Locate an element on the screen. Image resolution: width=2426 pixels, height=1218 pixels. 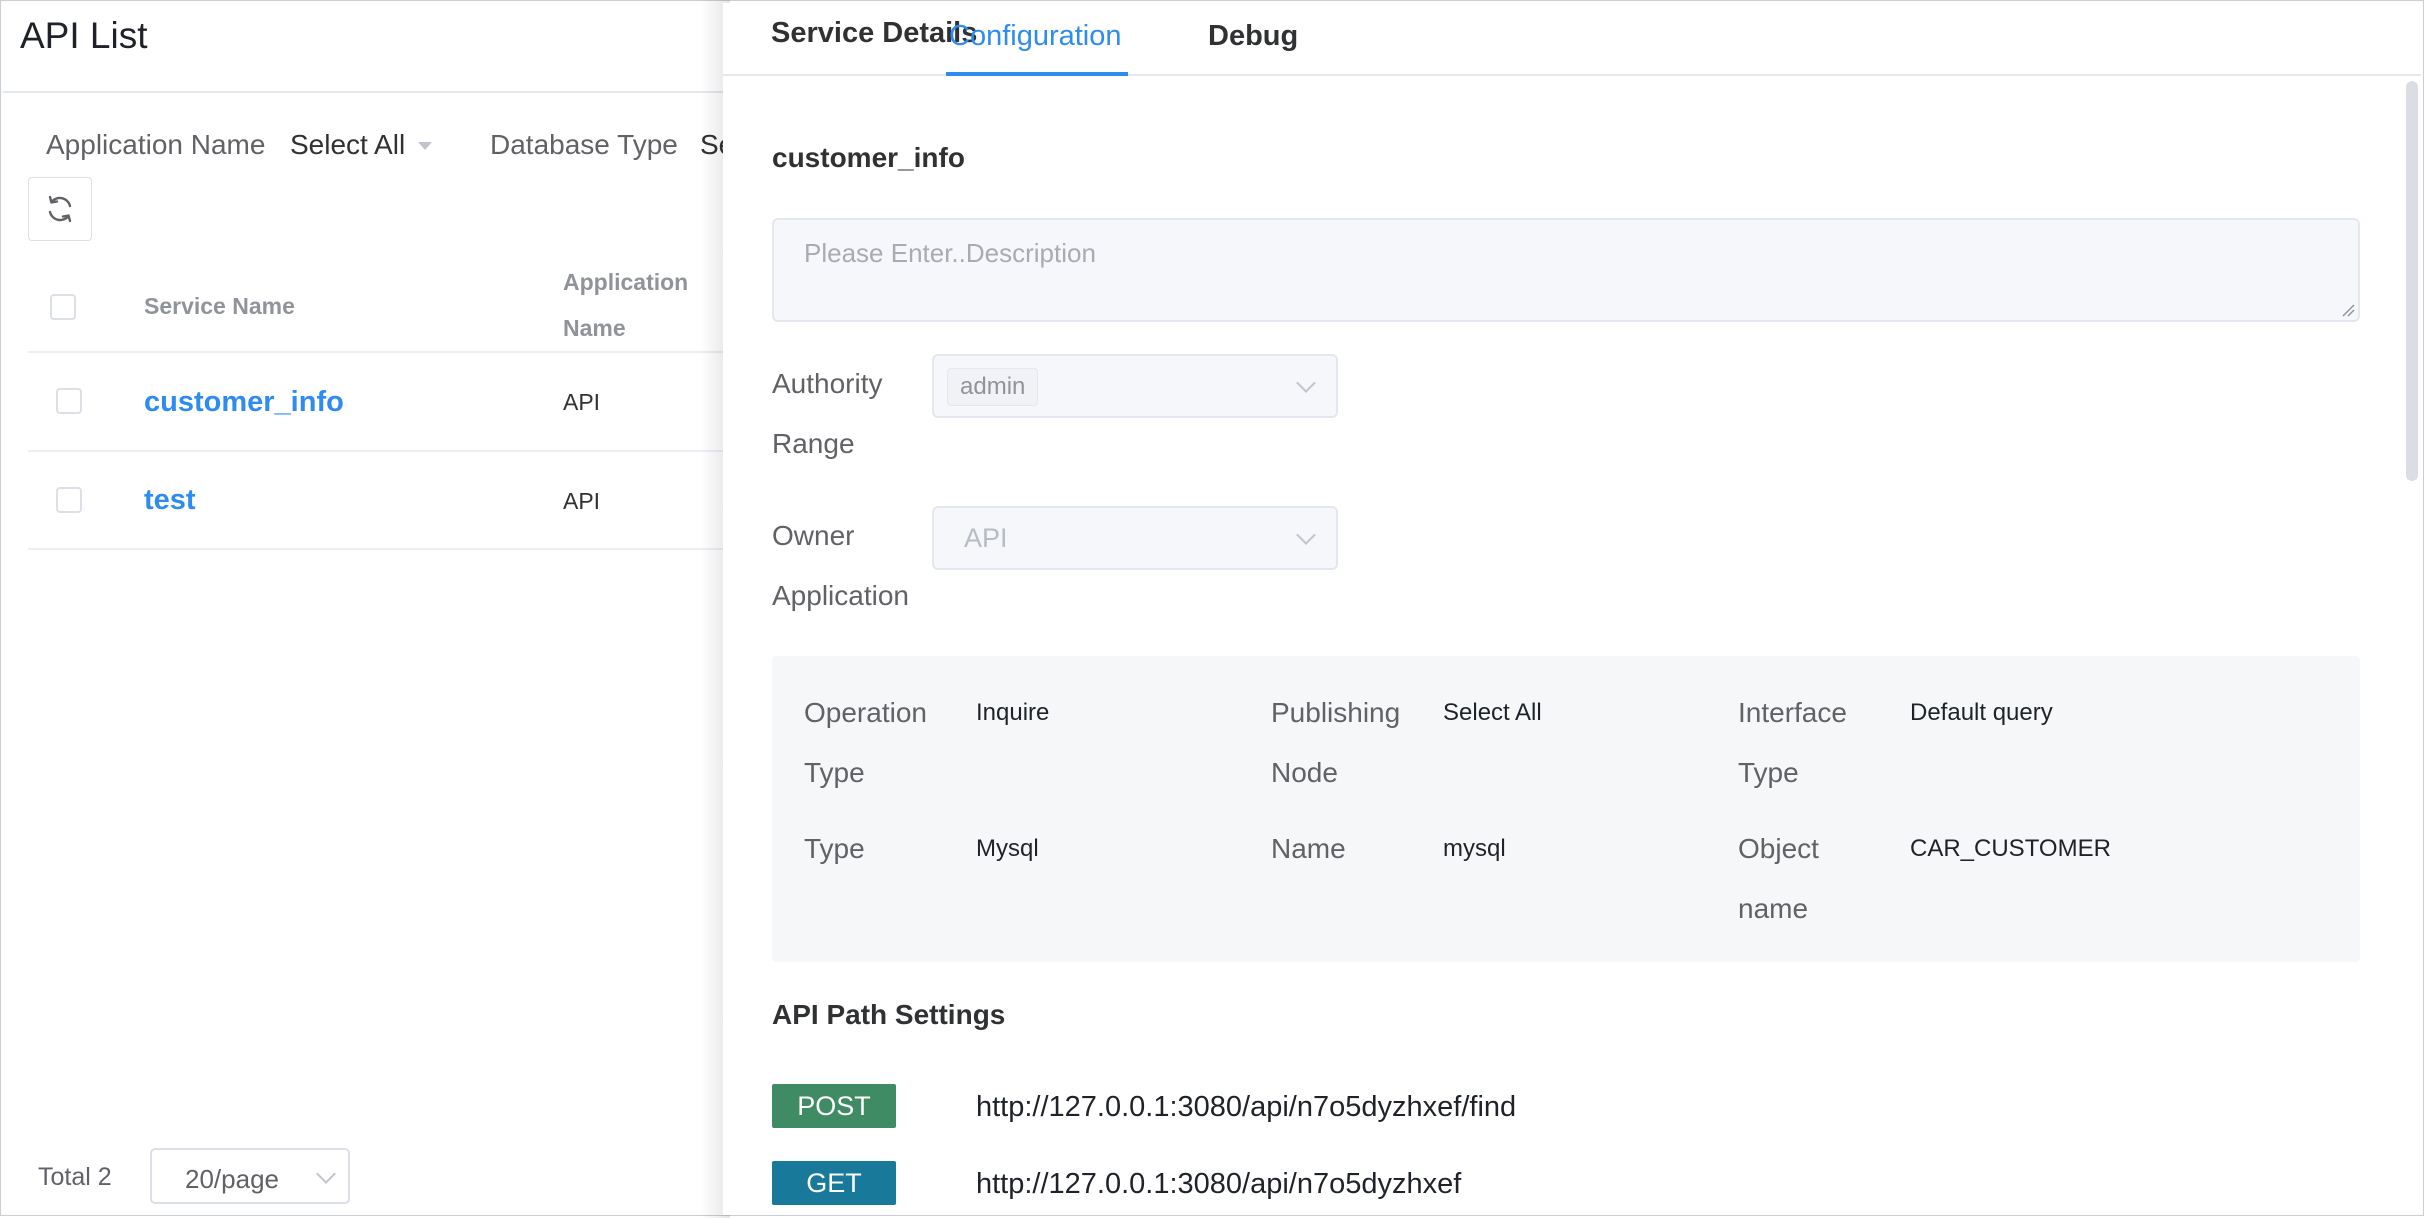
owner-application-select: API is located at coordinates (1135, 538).